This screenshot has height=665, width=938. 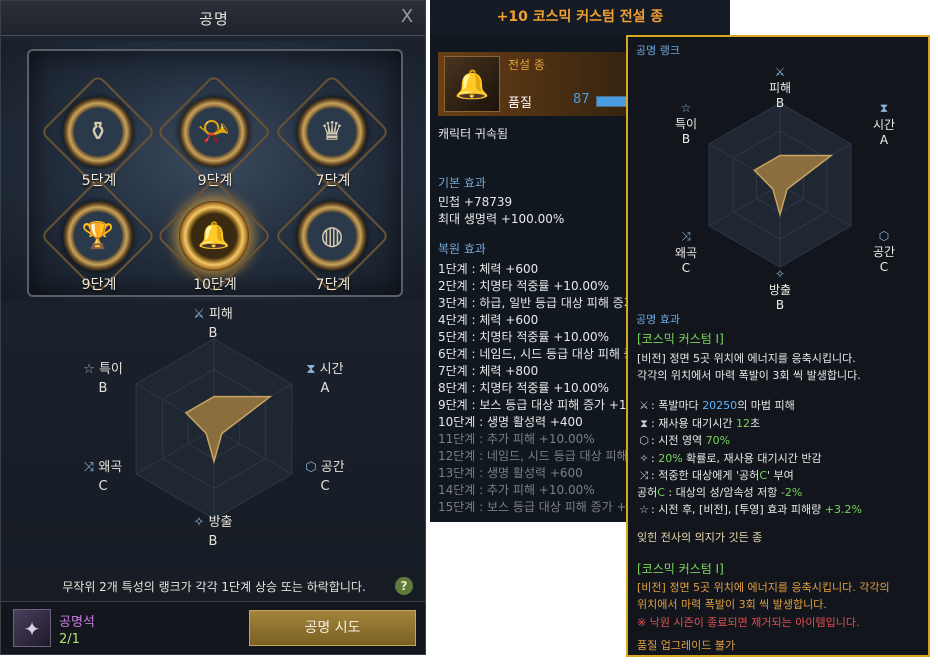 What do you see at coordinates (658, 319) in the screenshot?
I see `effect-header: 공명 효과` at bounding box center [658, 319].